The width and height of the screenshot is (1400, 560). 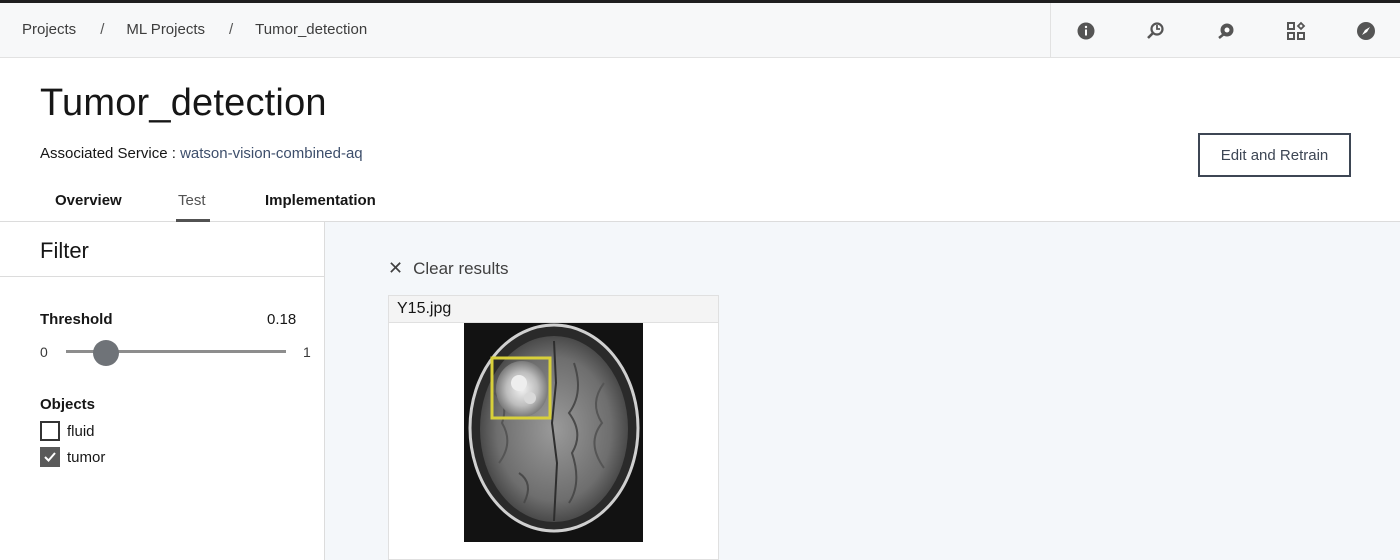 I want to click on settings-button, so click(x=1226, y=30).